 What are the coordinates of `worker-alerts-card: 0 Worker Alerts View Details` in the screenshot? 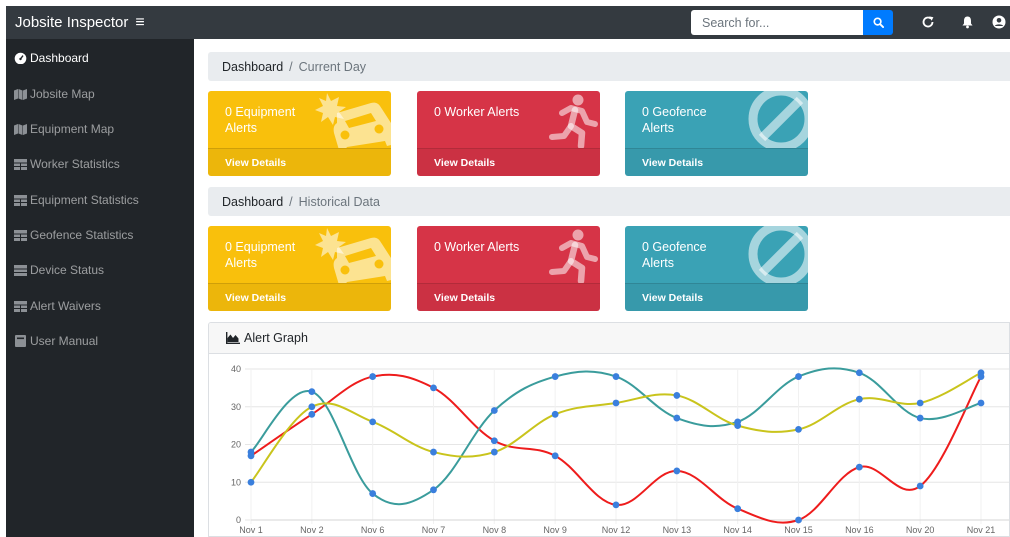 It's located at (508, 268).